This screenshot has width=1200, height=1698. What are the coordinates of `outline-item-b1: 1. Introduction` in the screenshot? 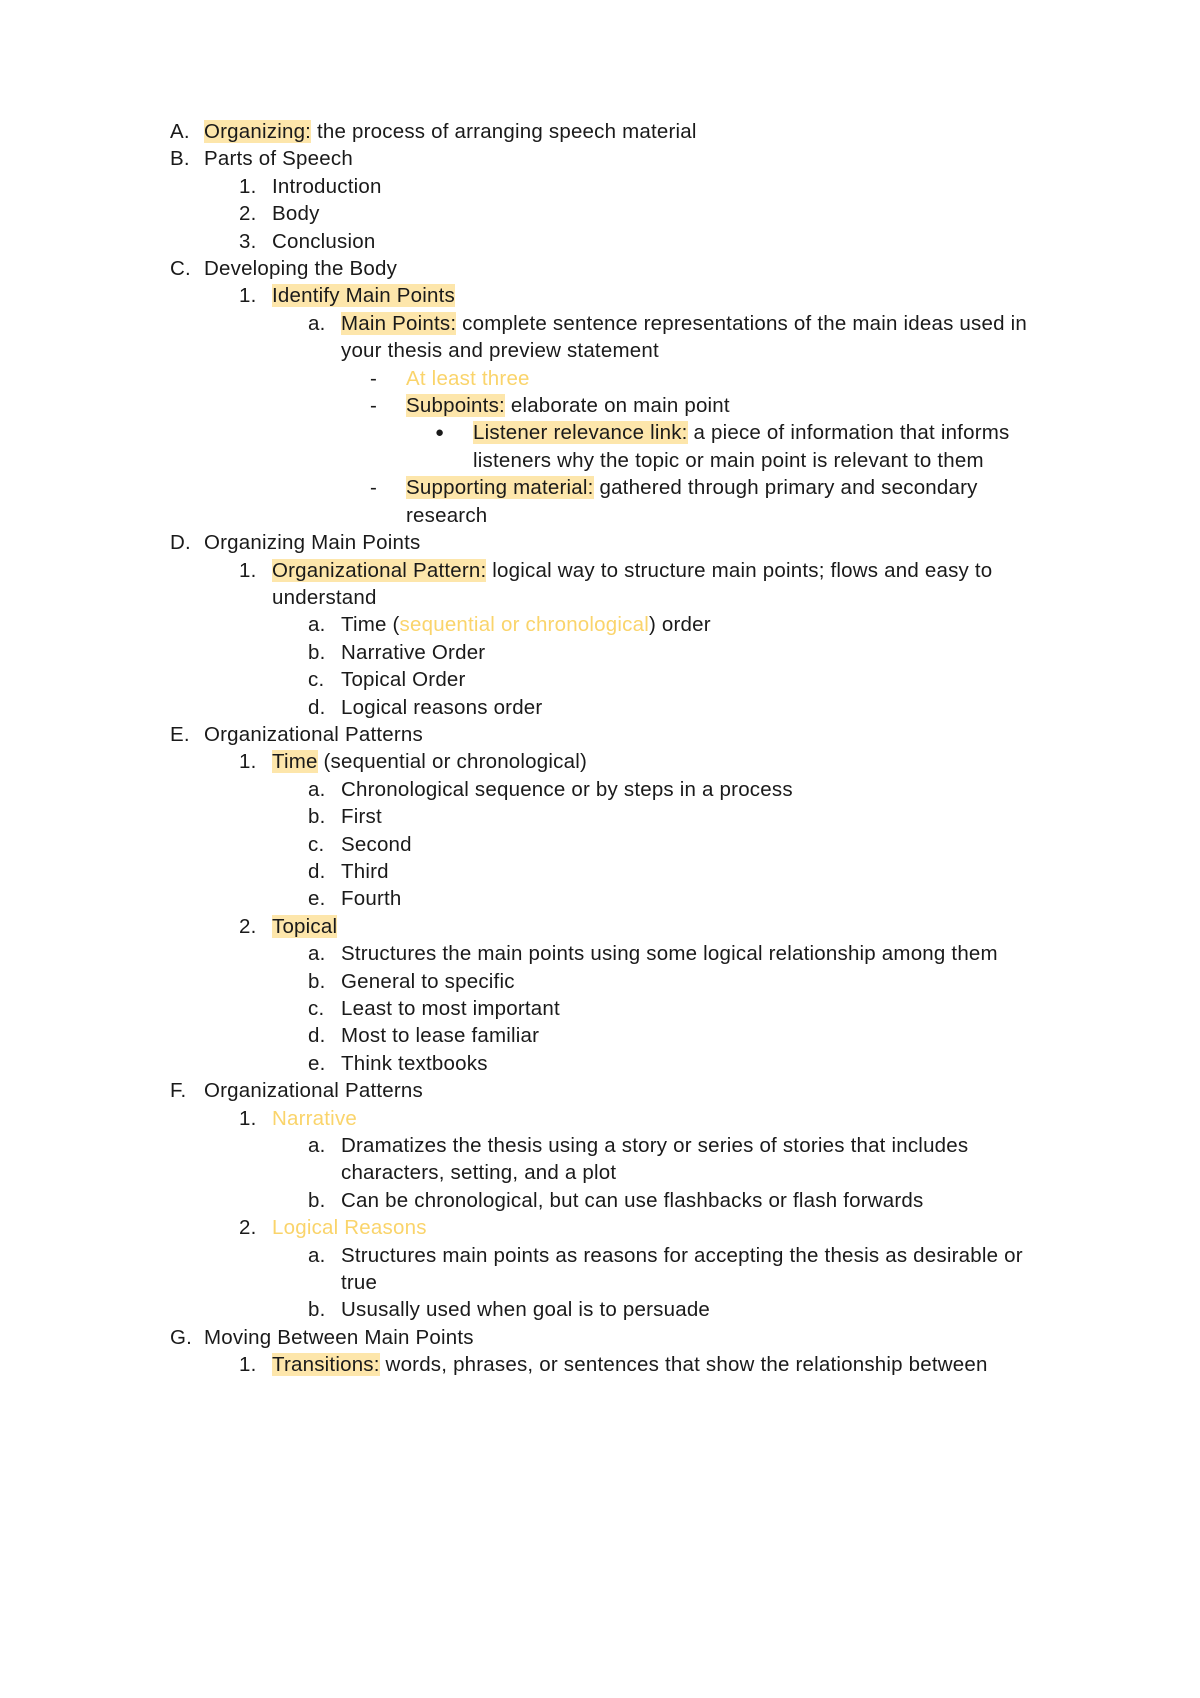 It's located at (634, 186).